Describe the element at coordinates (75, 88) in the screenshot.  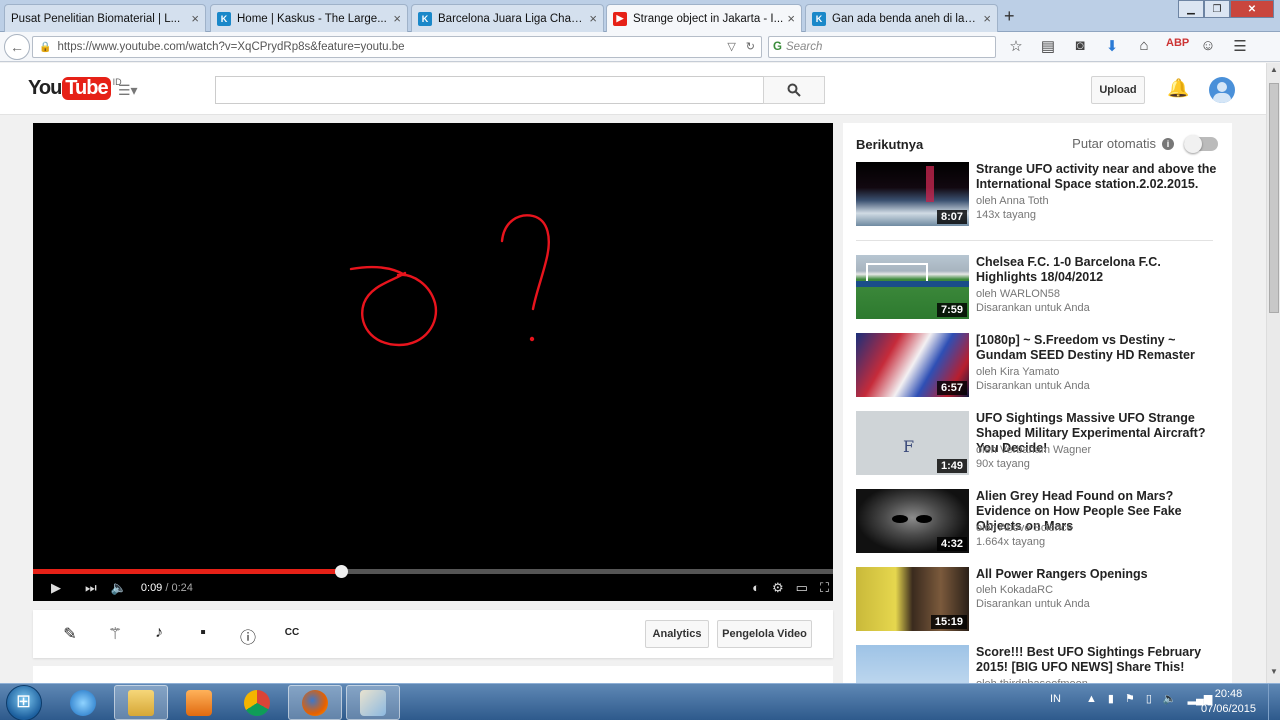
I see `youtube-logo: You Tube ID` at that location.